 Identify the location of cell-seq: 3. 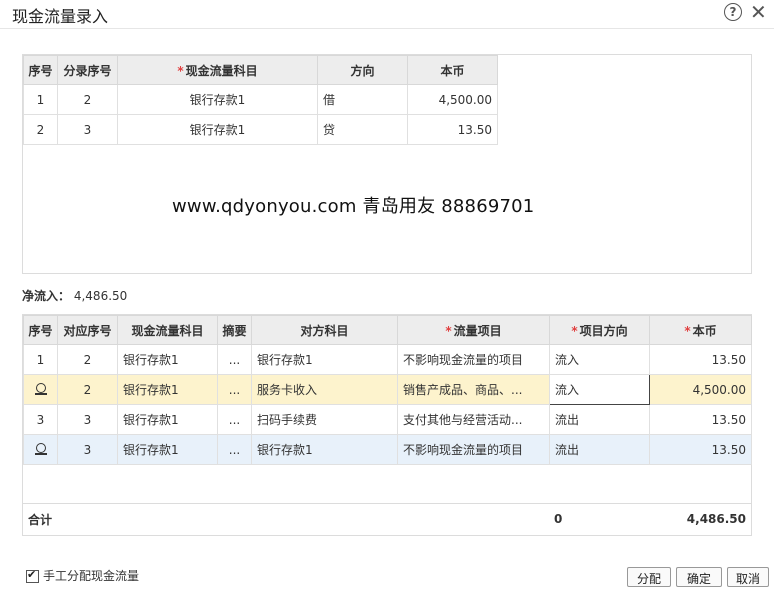
(40, 419).